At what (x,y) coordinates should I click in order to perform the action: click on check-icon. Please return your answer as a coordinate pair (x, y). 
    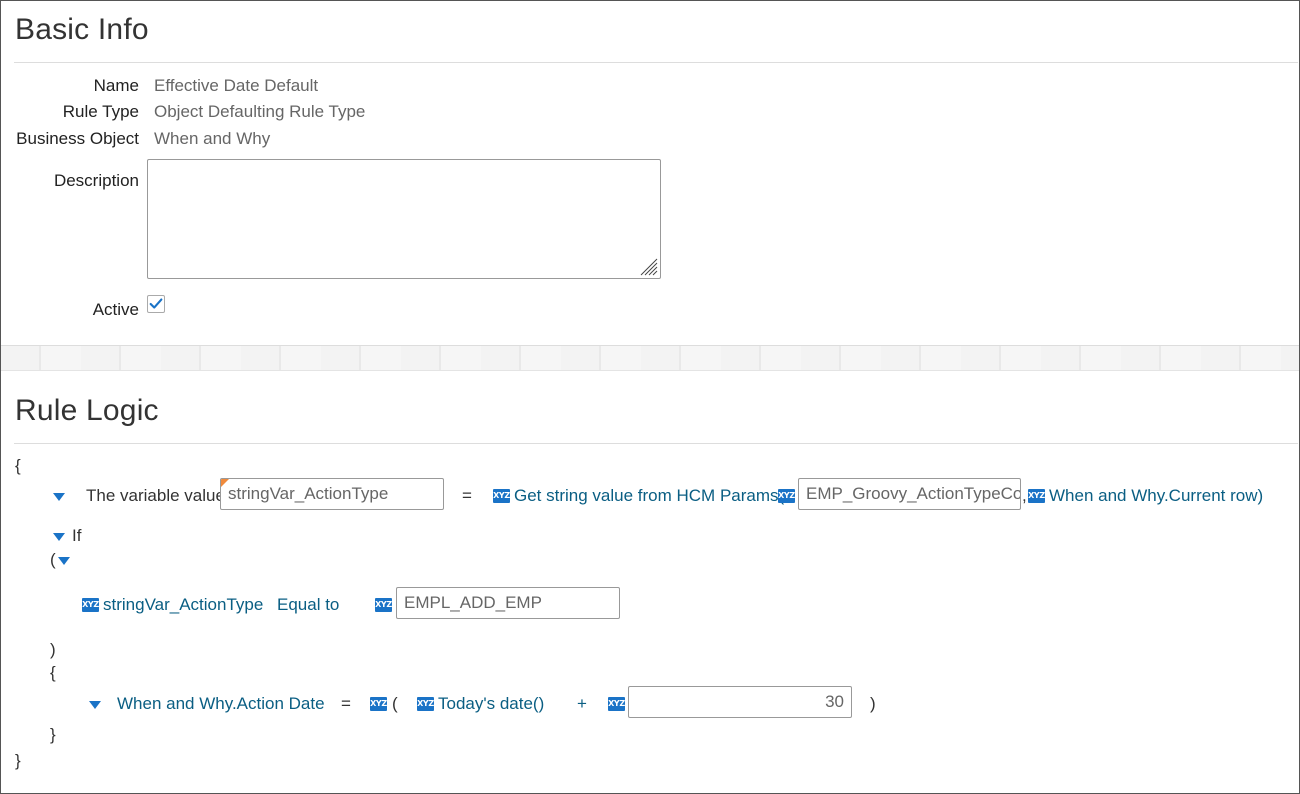
    Looking at the image, I should click on (156, 303).